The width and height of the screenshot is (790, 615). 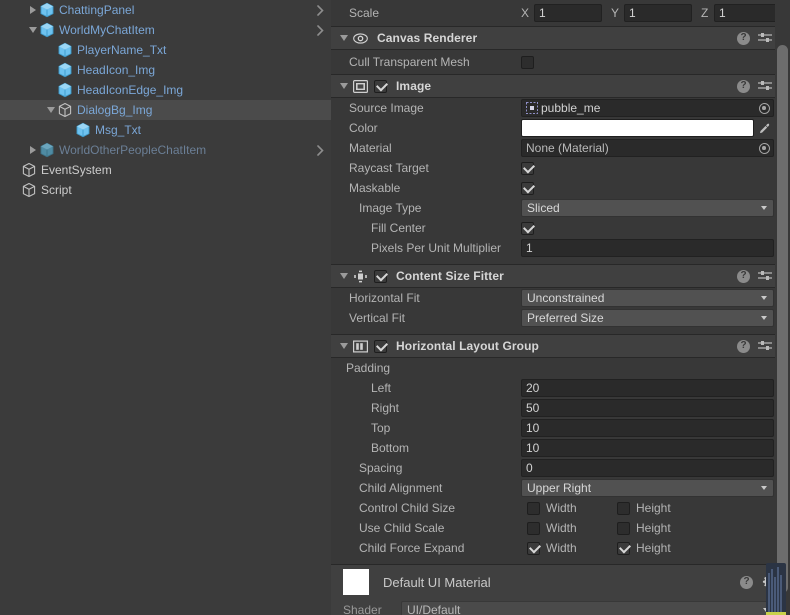 What do you see at coordinates (647, 428) in the screenshot?
I see `padding-top-input: 10` at bounding box center [647, 428].